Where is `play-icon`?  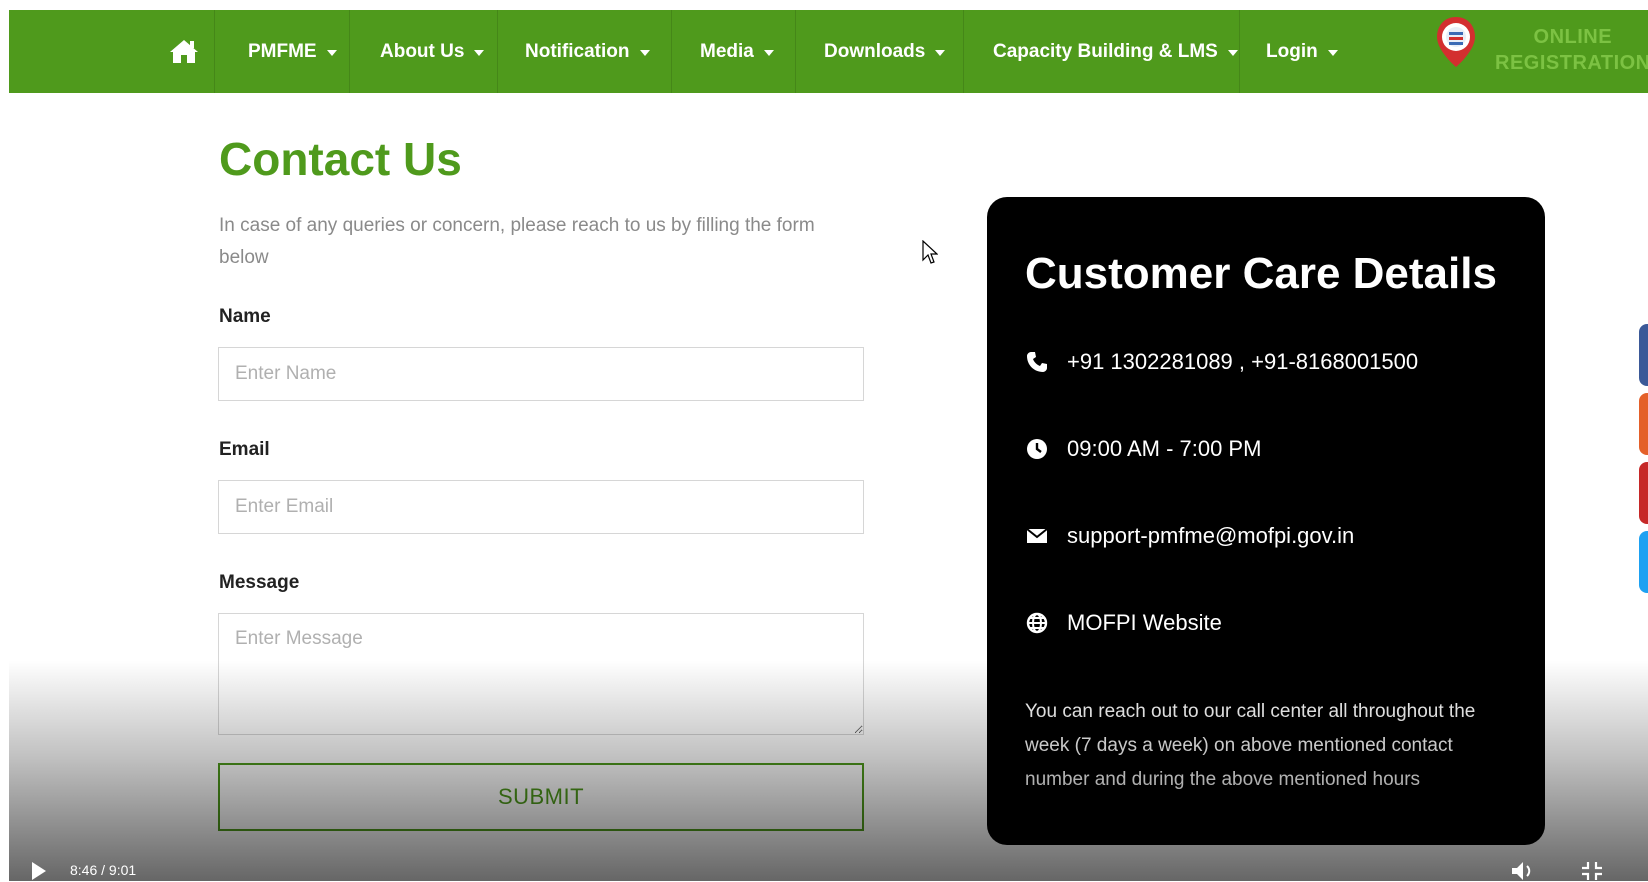
play-icon is located at coordinates (39, 871).